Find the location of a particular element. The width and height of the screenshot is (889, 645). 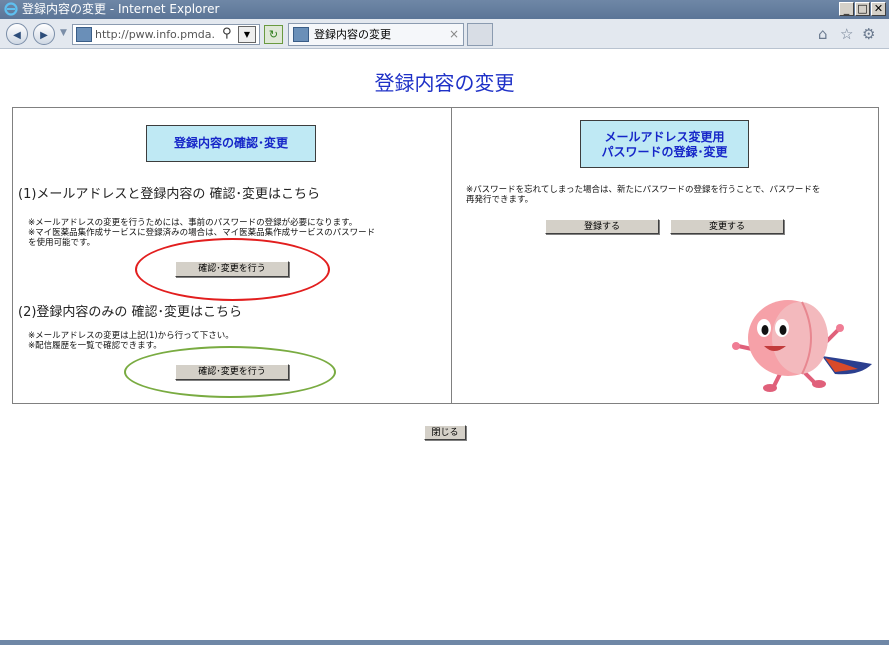

window-bottom-border is located at coordinates (444, 642).